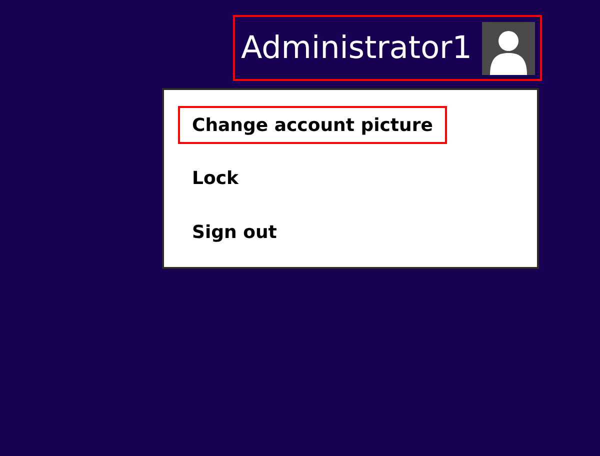  Describe the element at coordinates (234, 232) in the screenshot. I see `menu-item: Sign out` at that location.